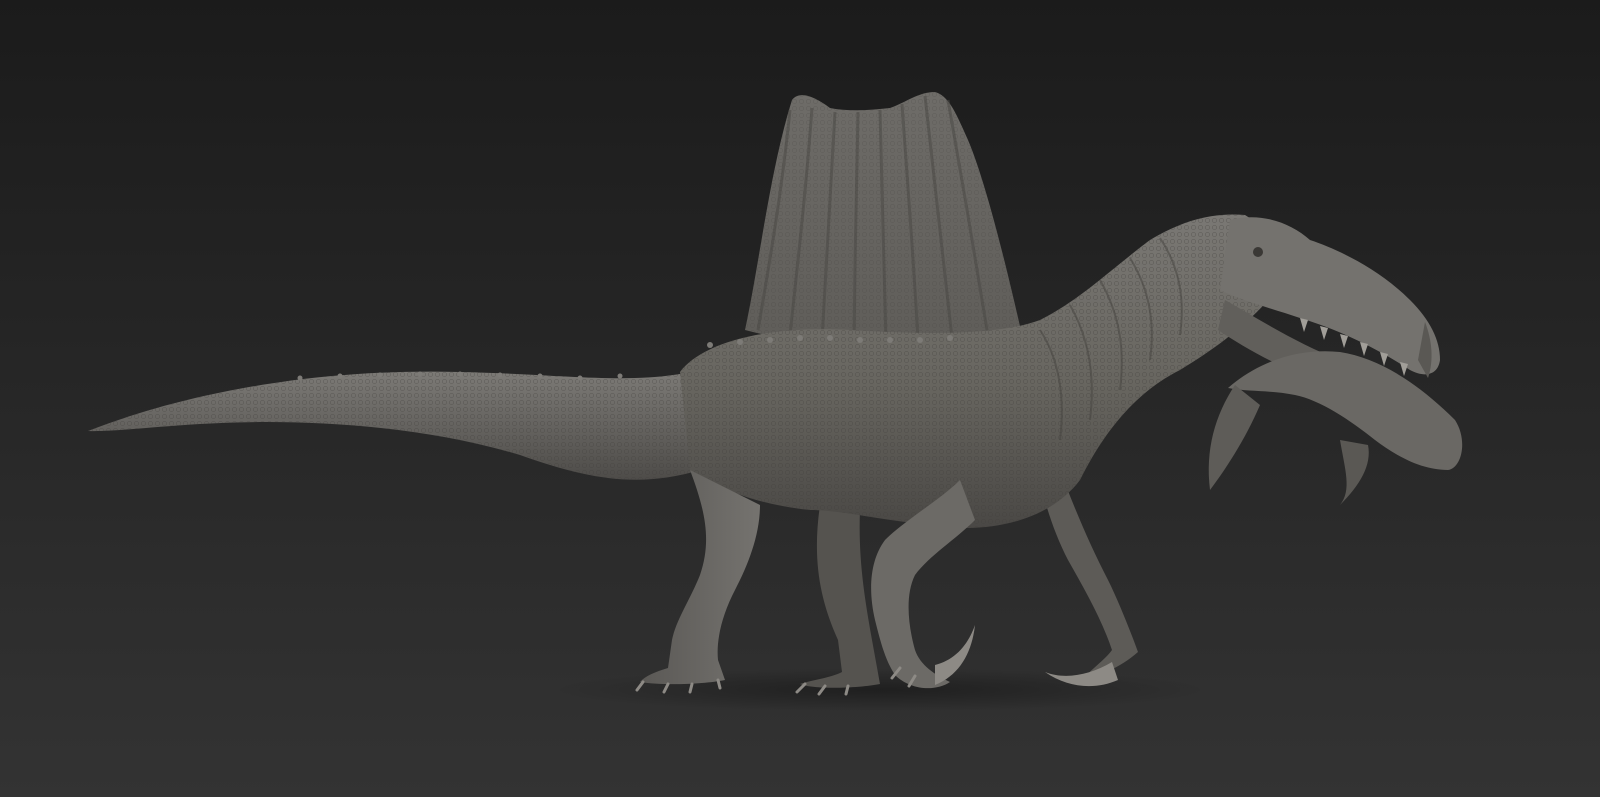 The height and width of the screenshot is (797, 1600). What do you see at coordinates (1258, 252) in the screenshot?
I see `eye` at bounding box center [1258, 252].